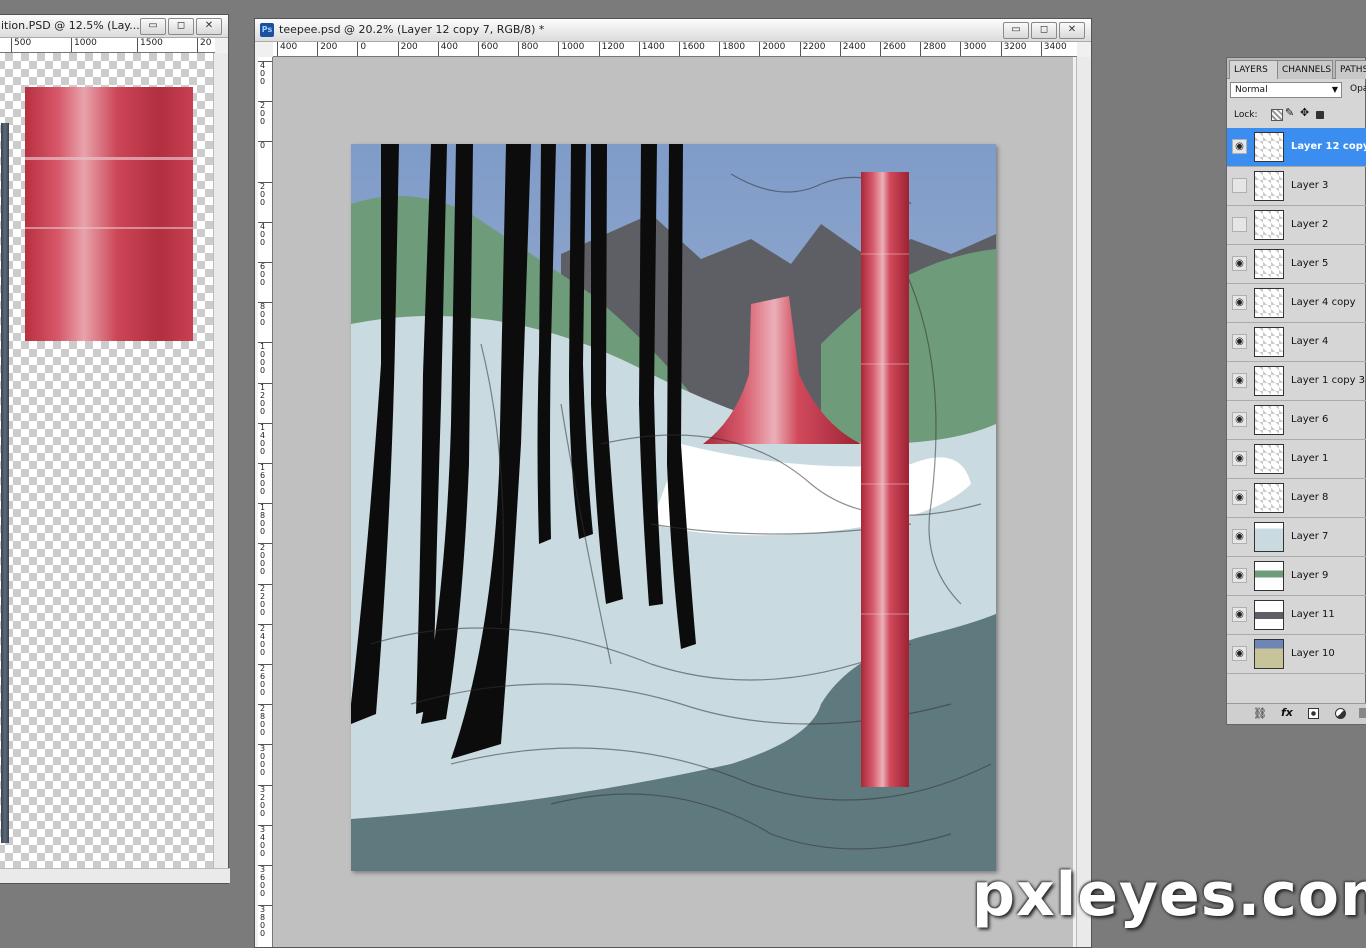 The height and width of the screenshot is (948, 1366). Describe the element at coordinates (1287, 712) in the screenshot. I see `fx-icon: fx` at that location.